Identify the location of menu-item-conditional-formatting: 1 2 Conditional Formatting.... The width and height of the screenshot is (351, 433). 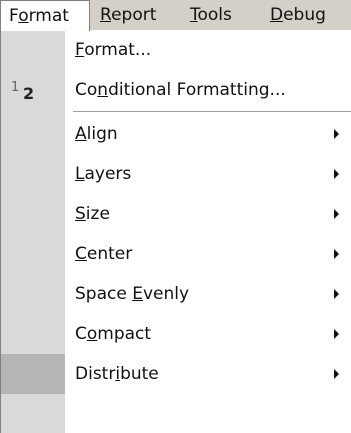
(176, 90).